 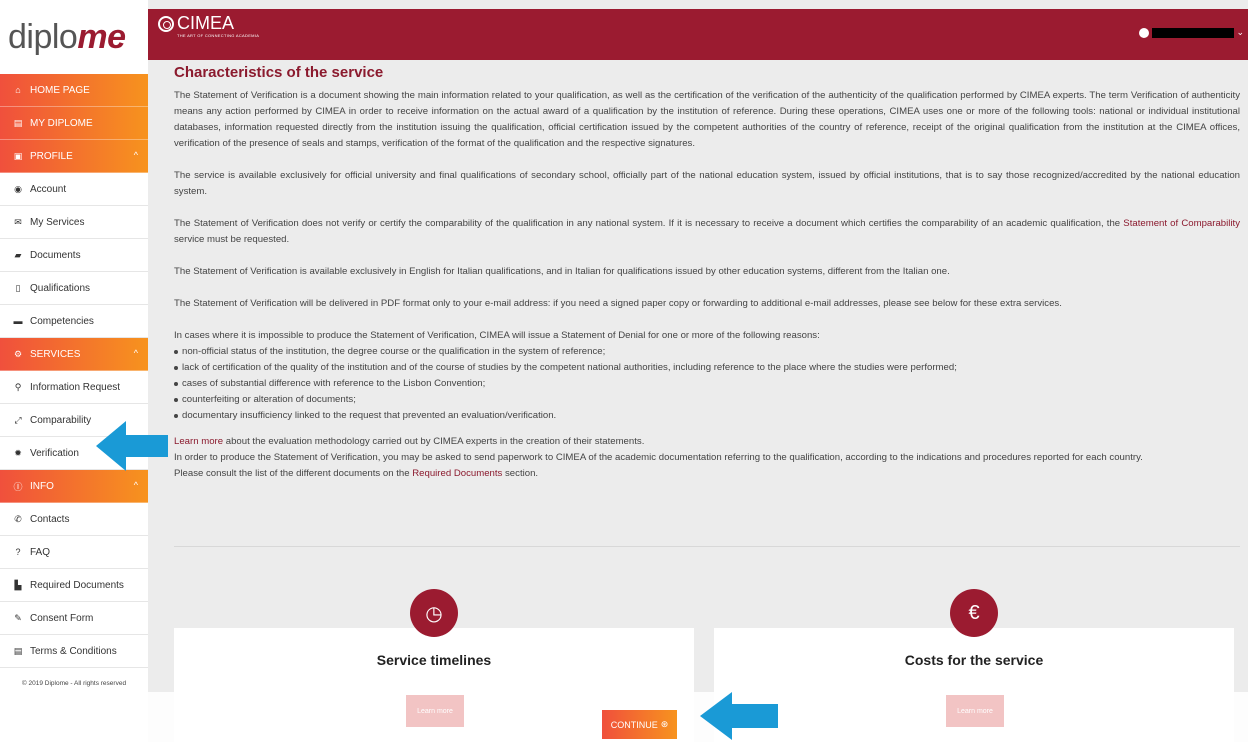 I want to click on sidebar-item-profile: ▣ PROFILE ^, so click(x=74, y=156).